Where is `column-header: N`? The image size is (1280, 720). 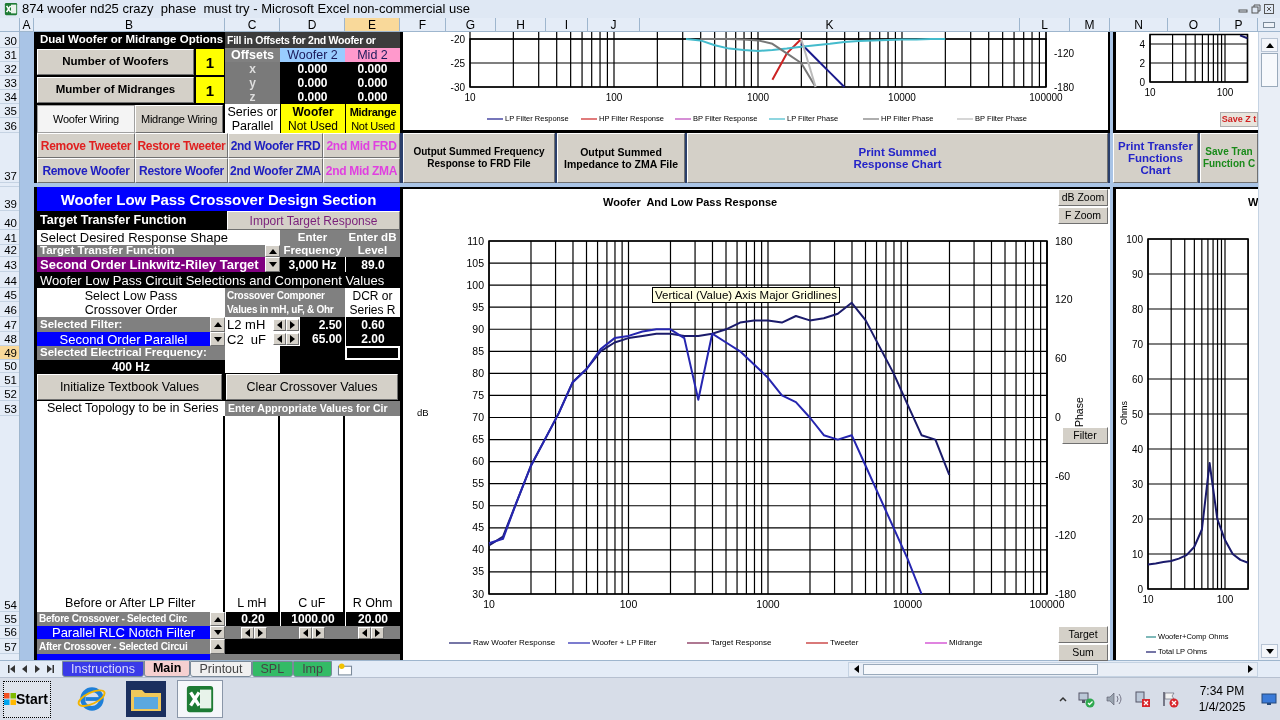
column-header: N is located at coordinates (1139, 24).